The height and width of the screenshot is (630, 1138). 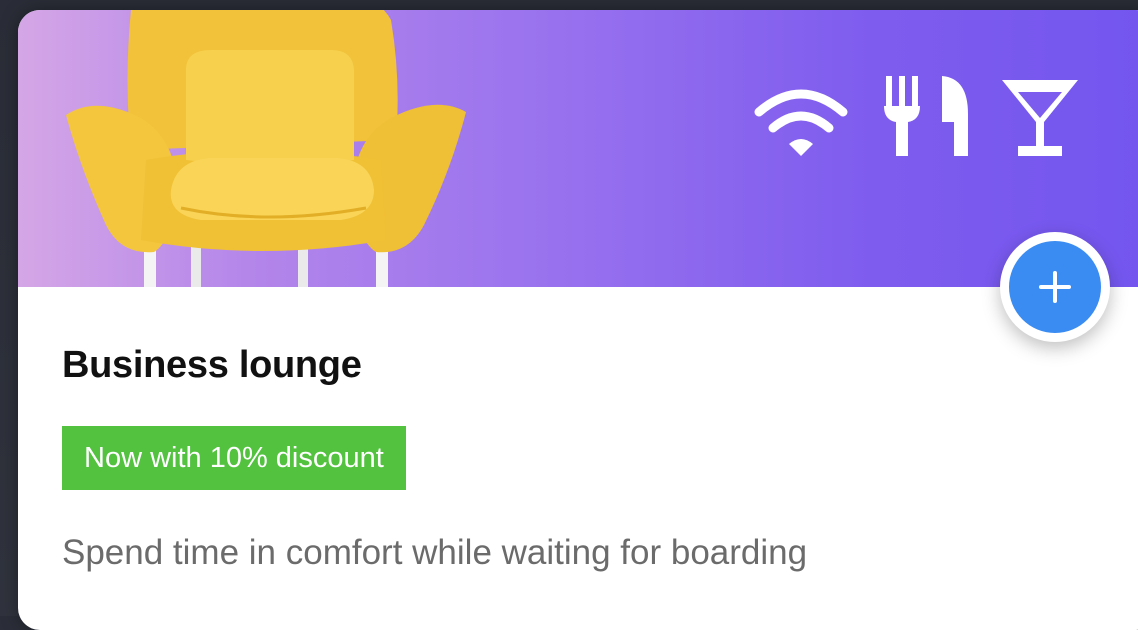 I want to click on plus-icon, so click(x=1055, y=287).